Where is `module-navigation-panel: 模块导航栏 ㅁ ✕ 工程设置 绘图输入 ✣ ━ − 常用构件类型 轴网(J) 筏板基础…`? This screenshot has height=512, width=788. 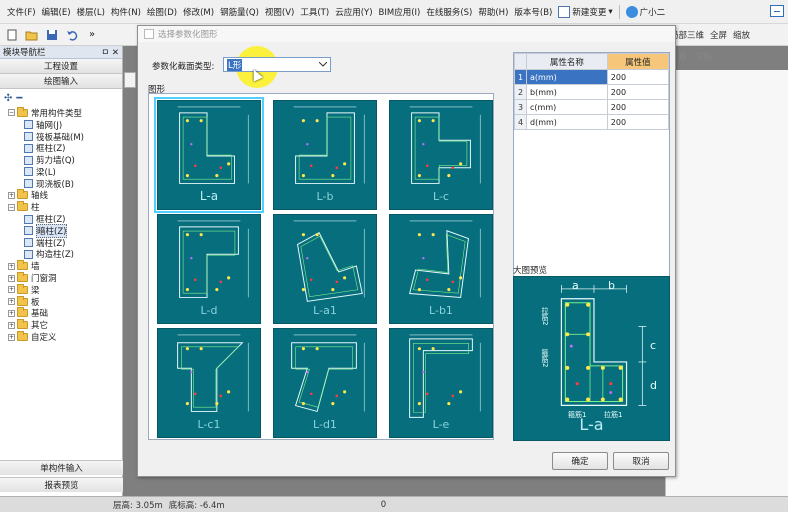 module-navigation-panel: 模块导航栏 ㅁ ✕ 工程设置 绘图输入 ✣ ━ − 常用构件类型 轴网(J) 筏板基础… is located at coordinates (61, 271).